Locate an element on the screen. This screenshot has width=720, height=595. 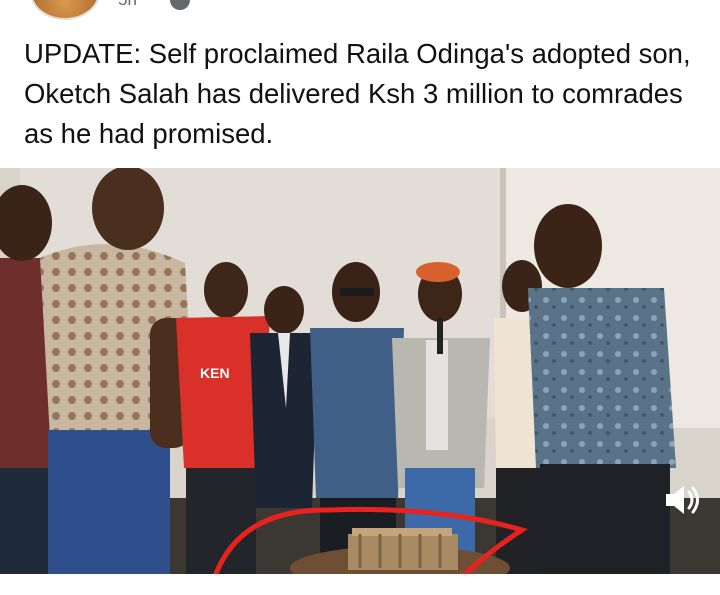
avatar is located at coordinates (65, 10).